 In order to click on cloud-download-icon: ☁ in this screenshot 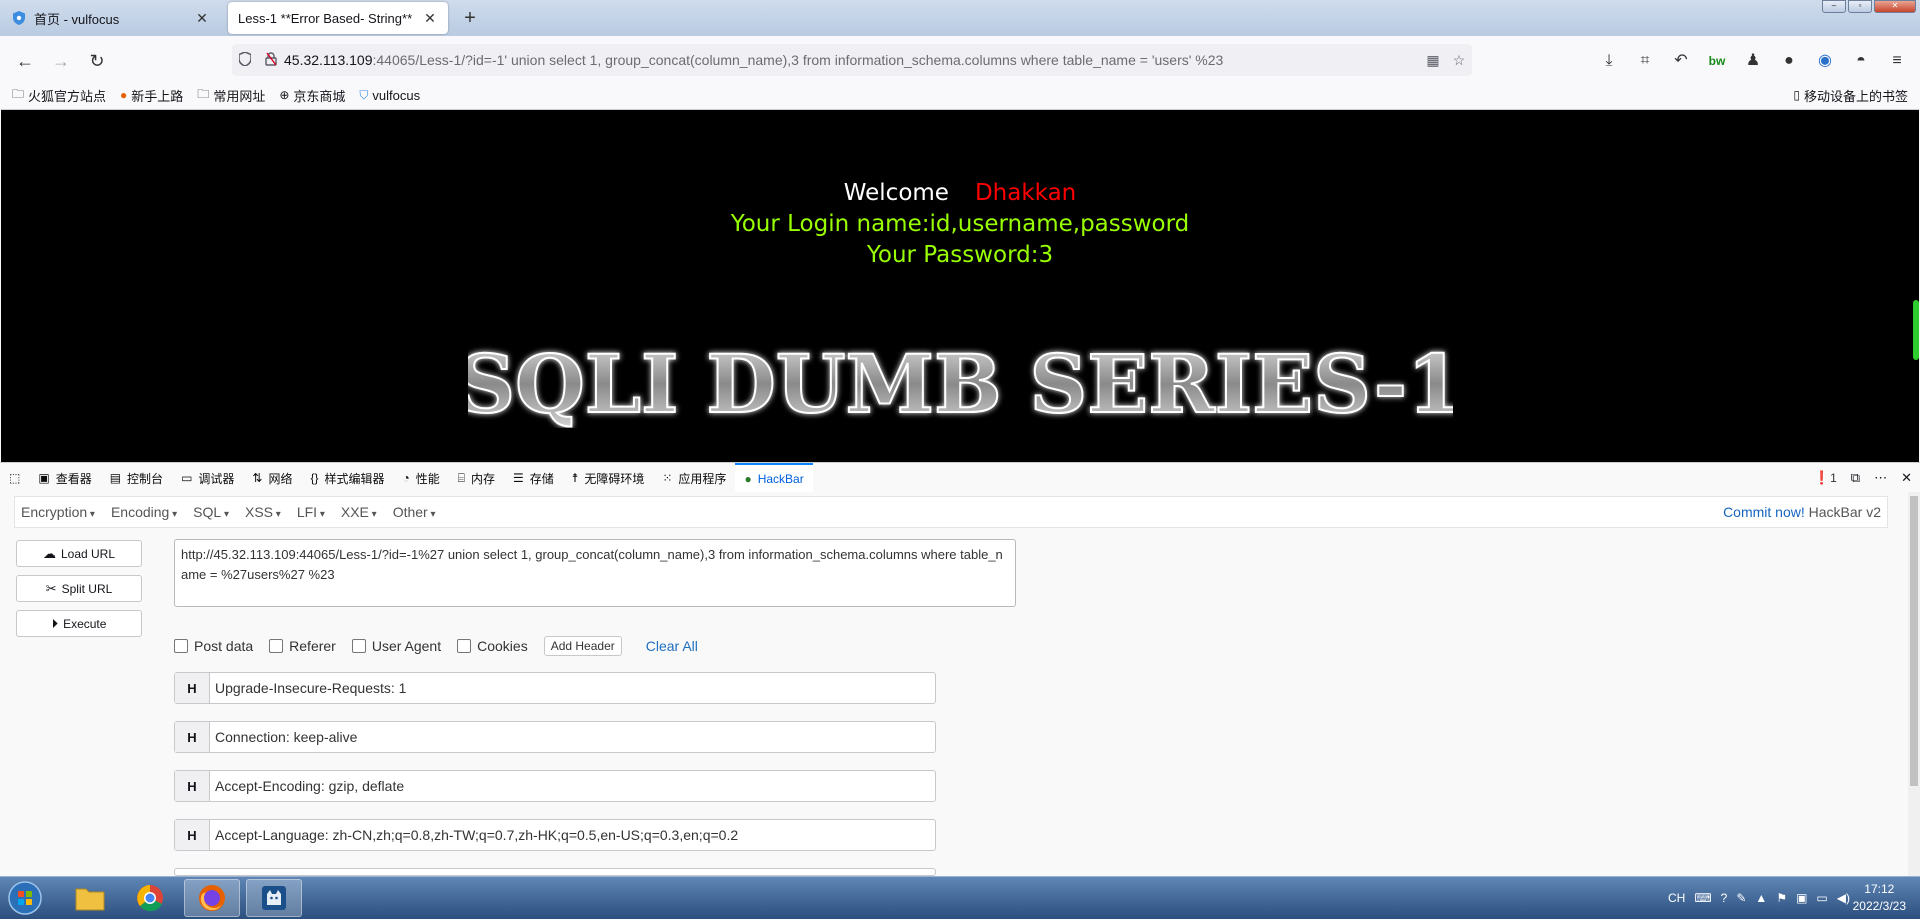, I will do `click(49, 553)`.